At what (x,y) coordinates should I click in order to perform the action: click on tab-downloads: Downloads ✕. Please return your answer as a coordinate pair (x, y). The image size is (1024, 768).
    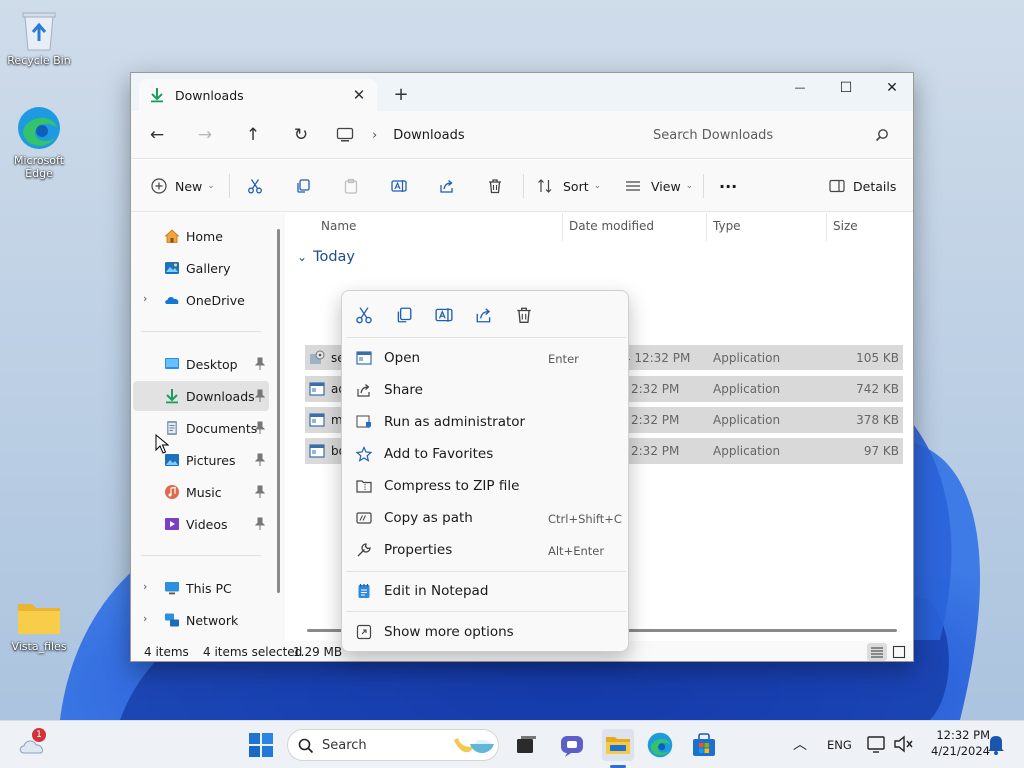
    Looking at the image, I should click on (258, 95).